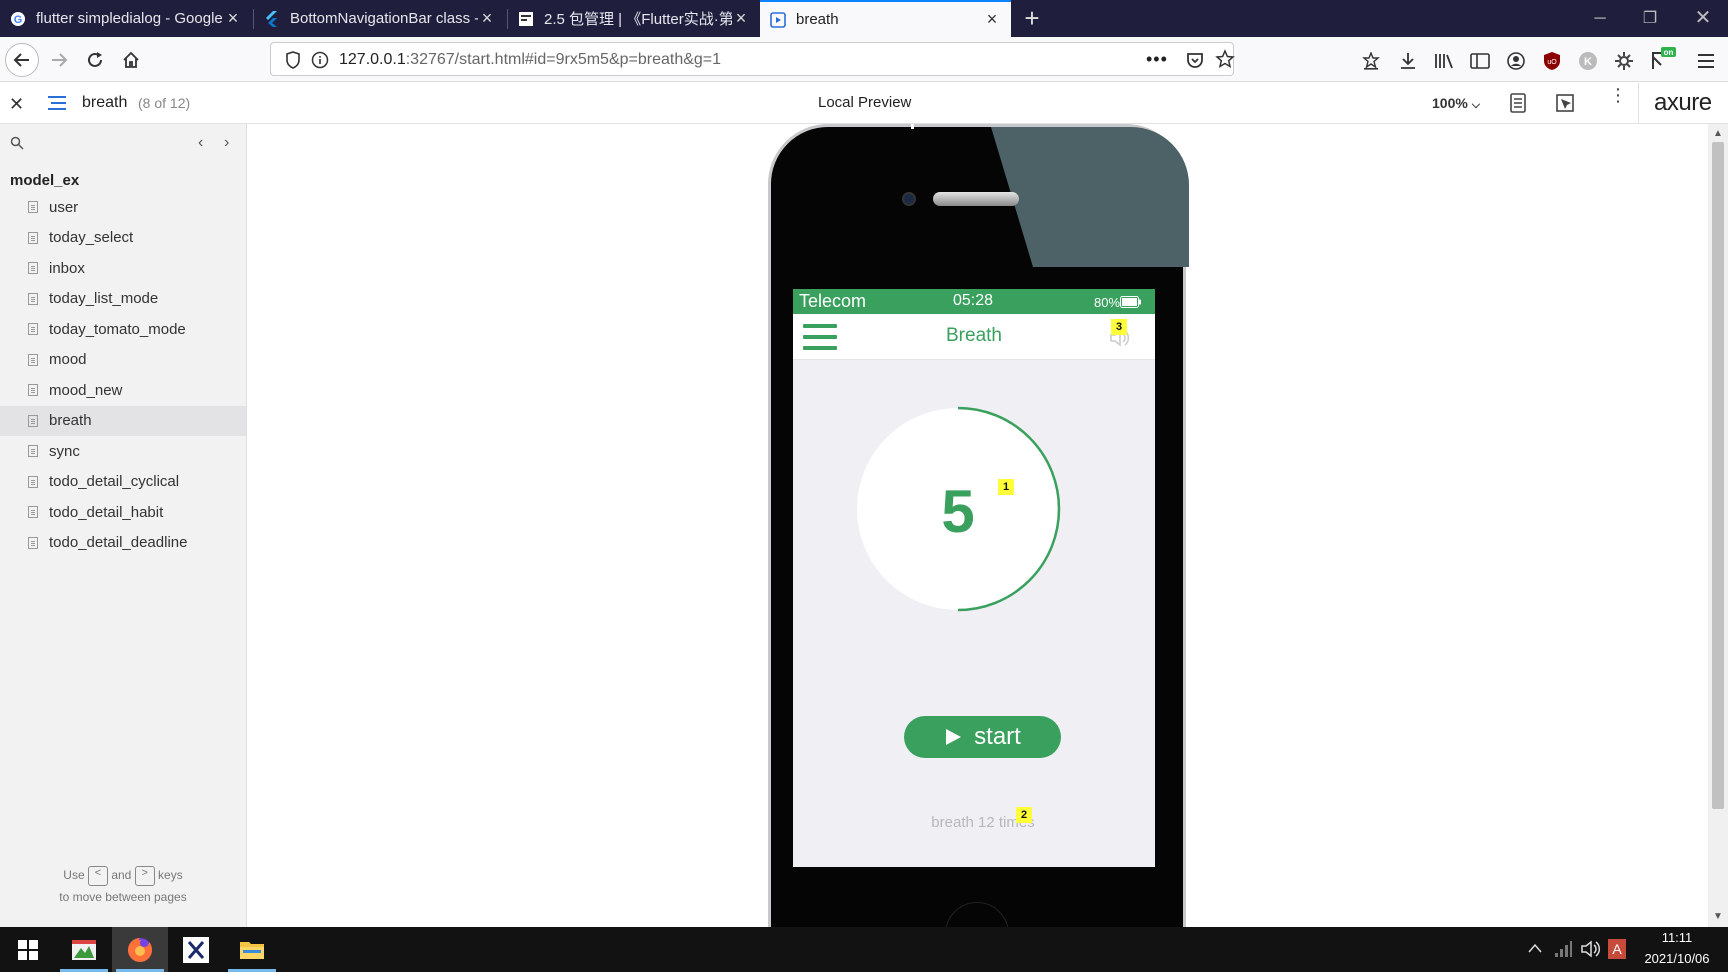 This screenshot has height=972, width=1728. What do you see at coordinates (1677, 937) in the screenshot?
I see `taskbar-clock-time: 11:11` at bounding box center [1677, 937].